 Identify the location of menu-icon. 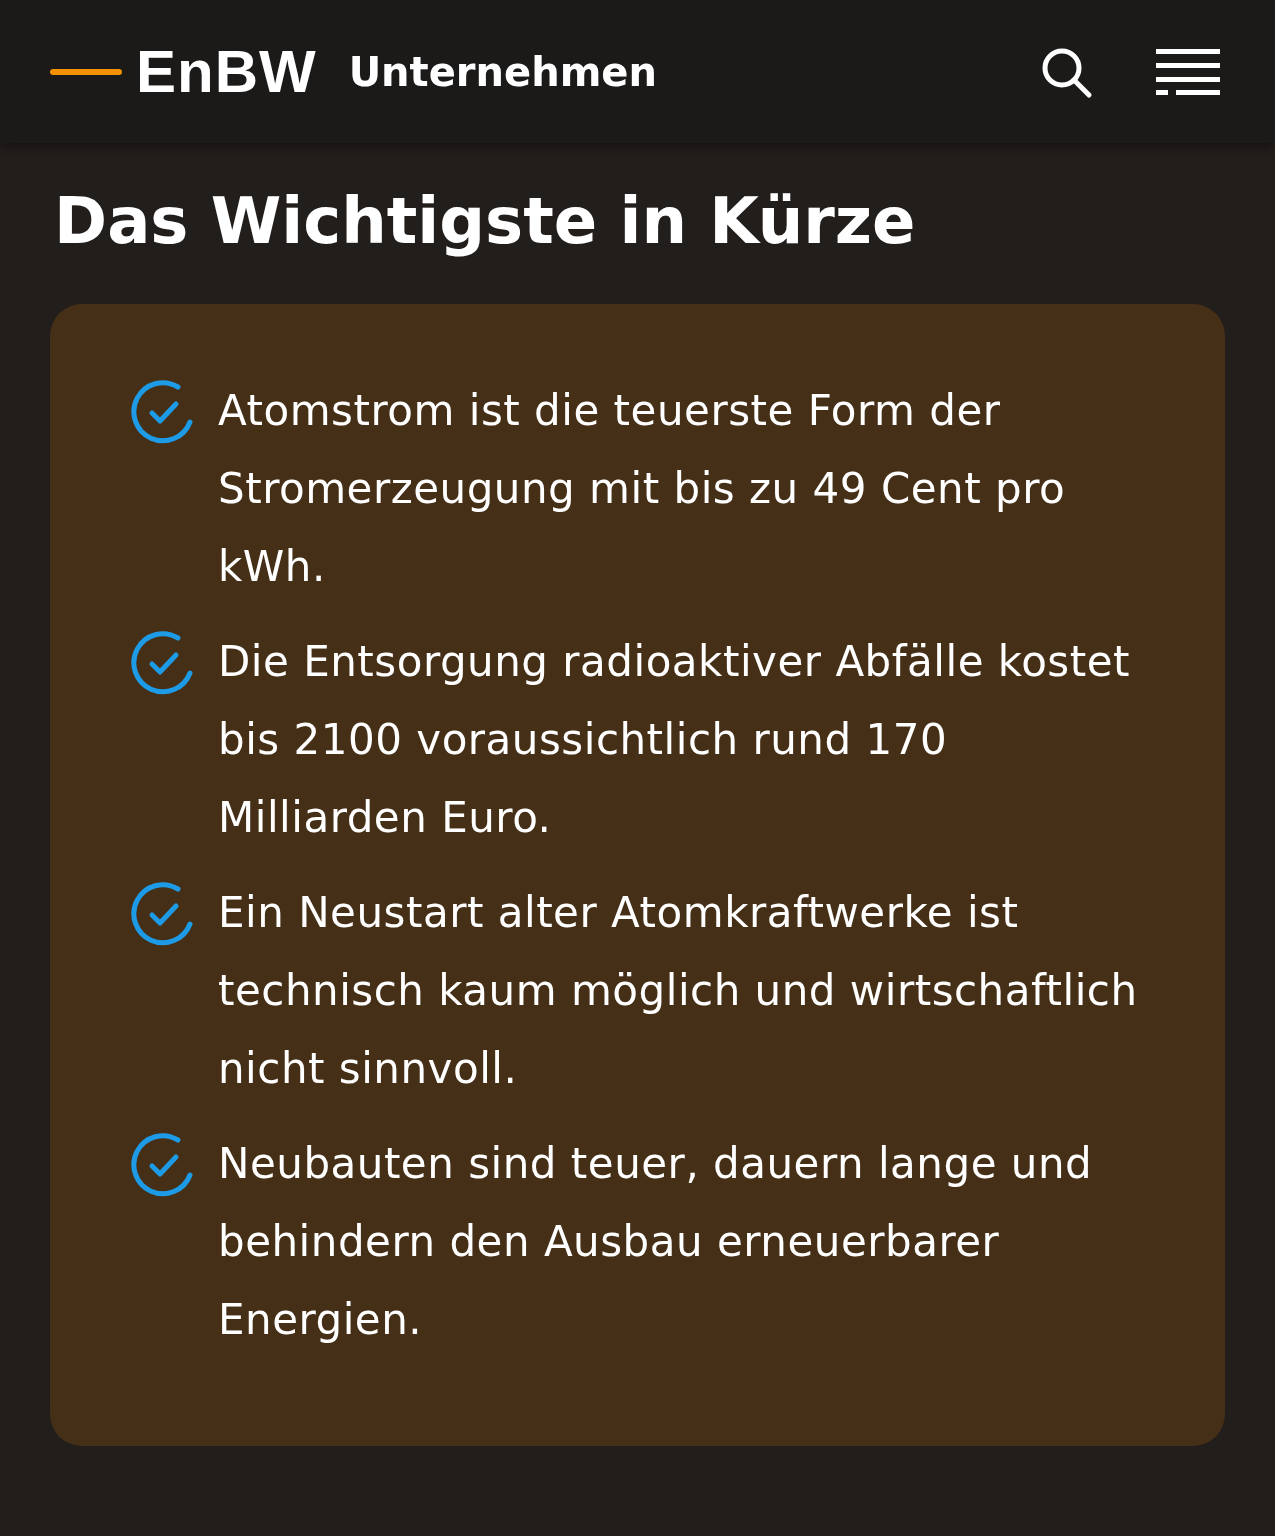
(1188, 71).